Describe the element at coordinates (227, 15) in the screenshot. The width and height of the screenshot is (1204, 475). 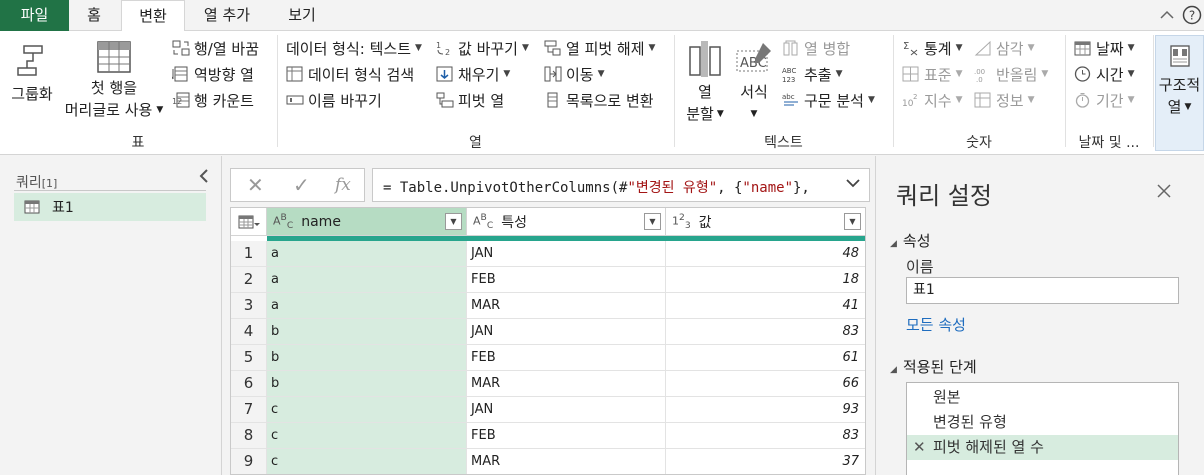
I see `tab-add-column: 열 추가` at that location.